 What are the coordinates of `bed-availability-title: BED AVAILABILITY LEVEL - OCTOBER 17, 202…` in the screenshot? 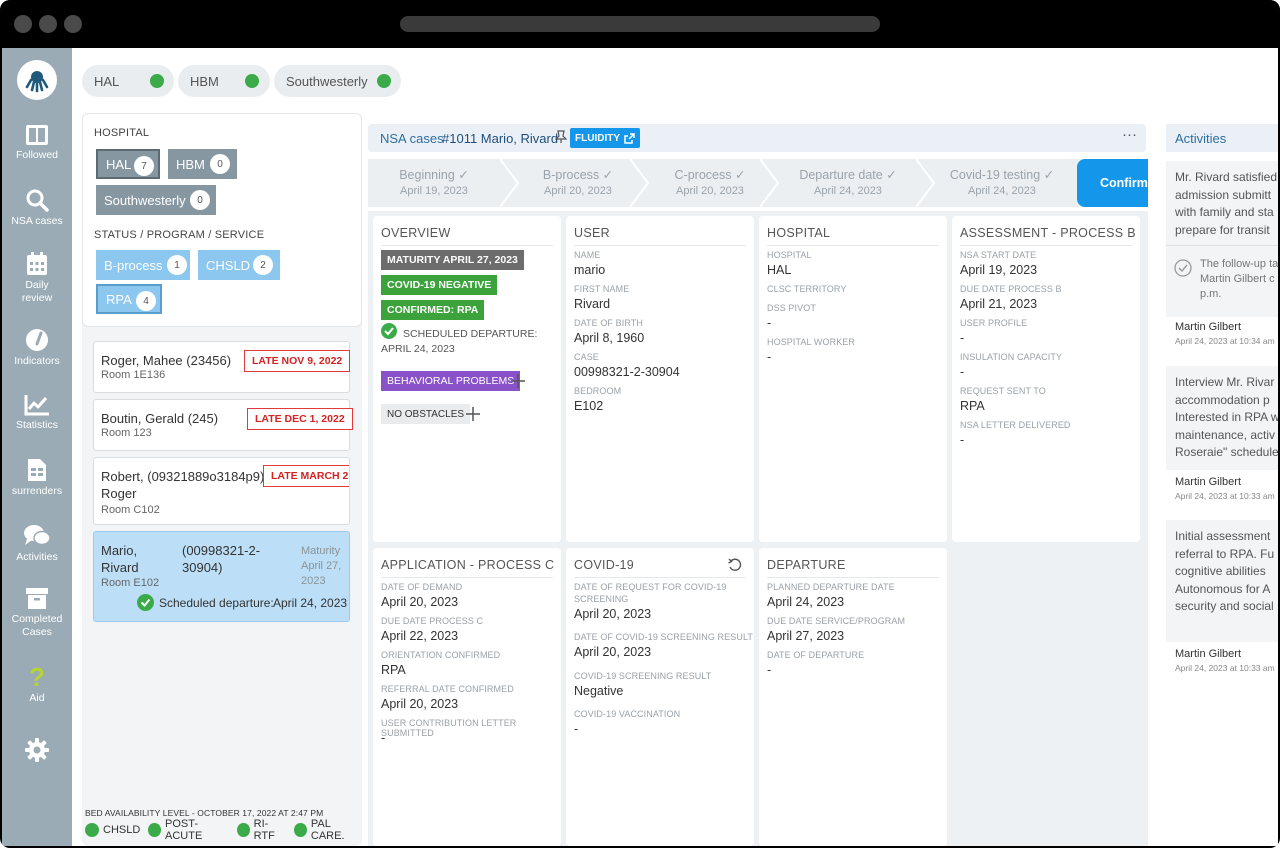 It's located at (204, 813).